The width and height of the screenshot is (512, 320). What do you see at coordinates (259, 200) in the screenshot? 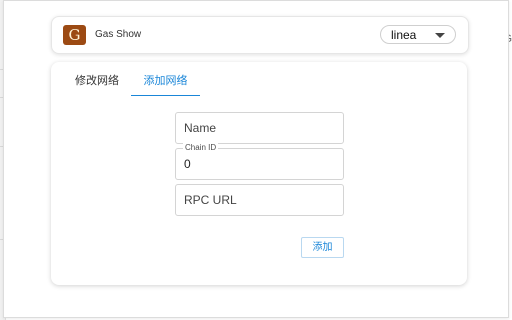
I see `rpc-url-input: RPC URL` at bounding box center [259, 200].